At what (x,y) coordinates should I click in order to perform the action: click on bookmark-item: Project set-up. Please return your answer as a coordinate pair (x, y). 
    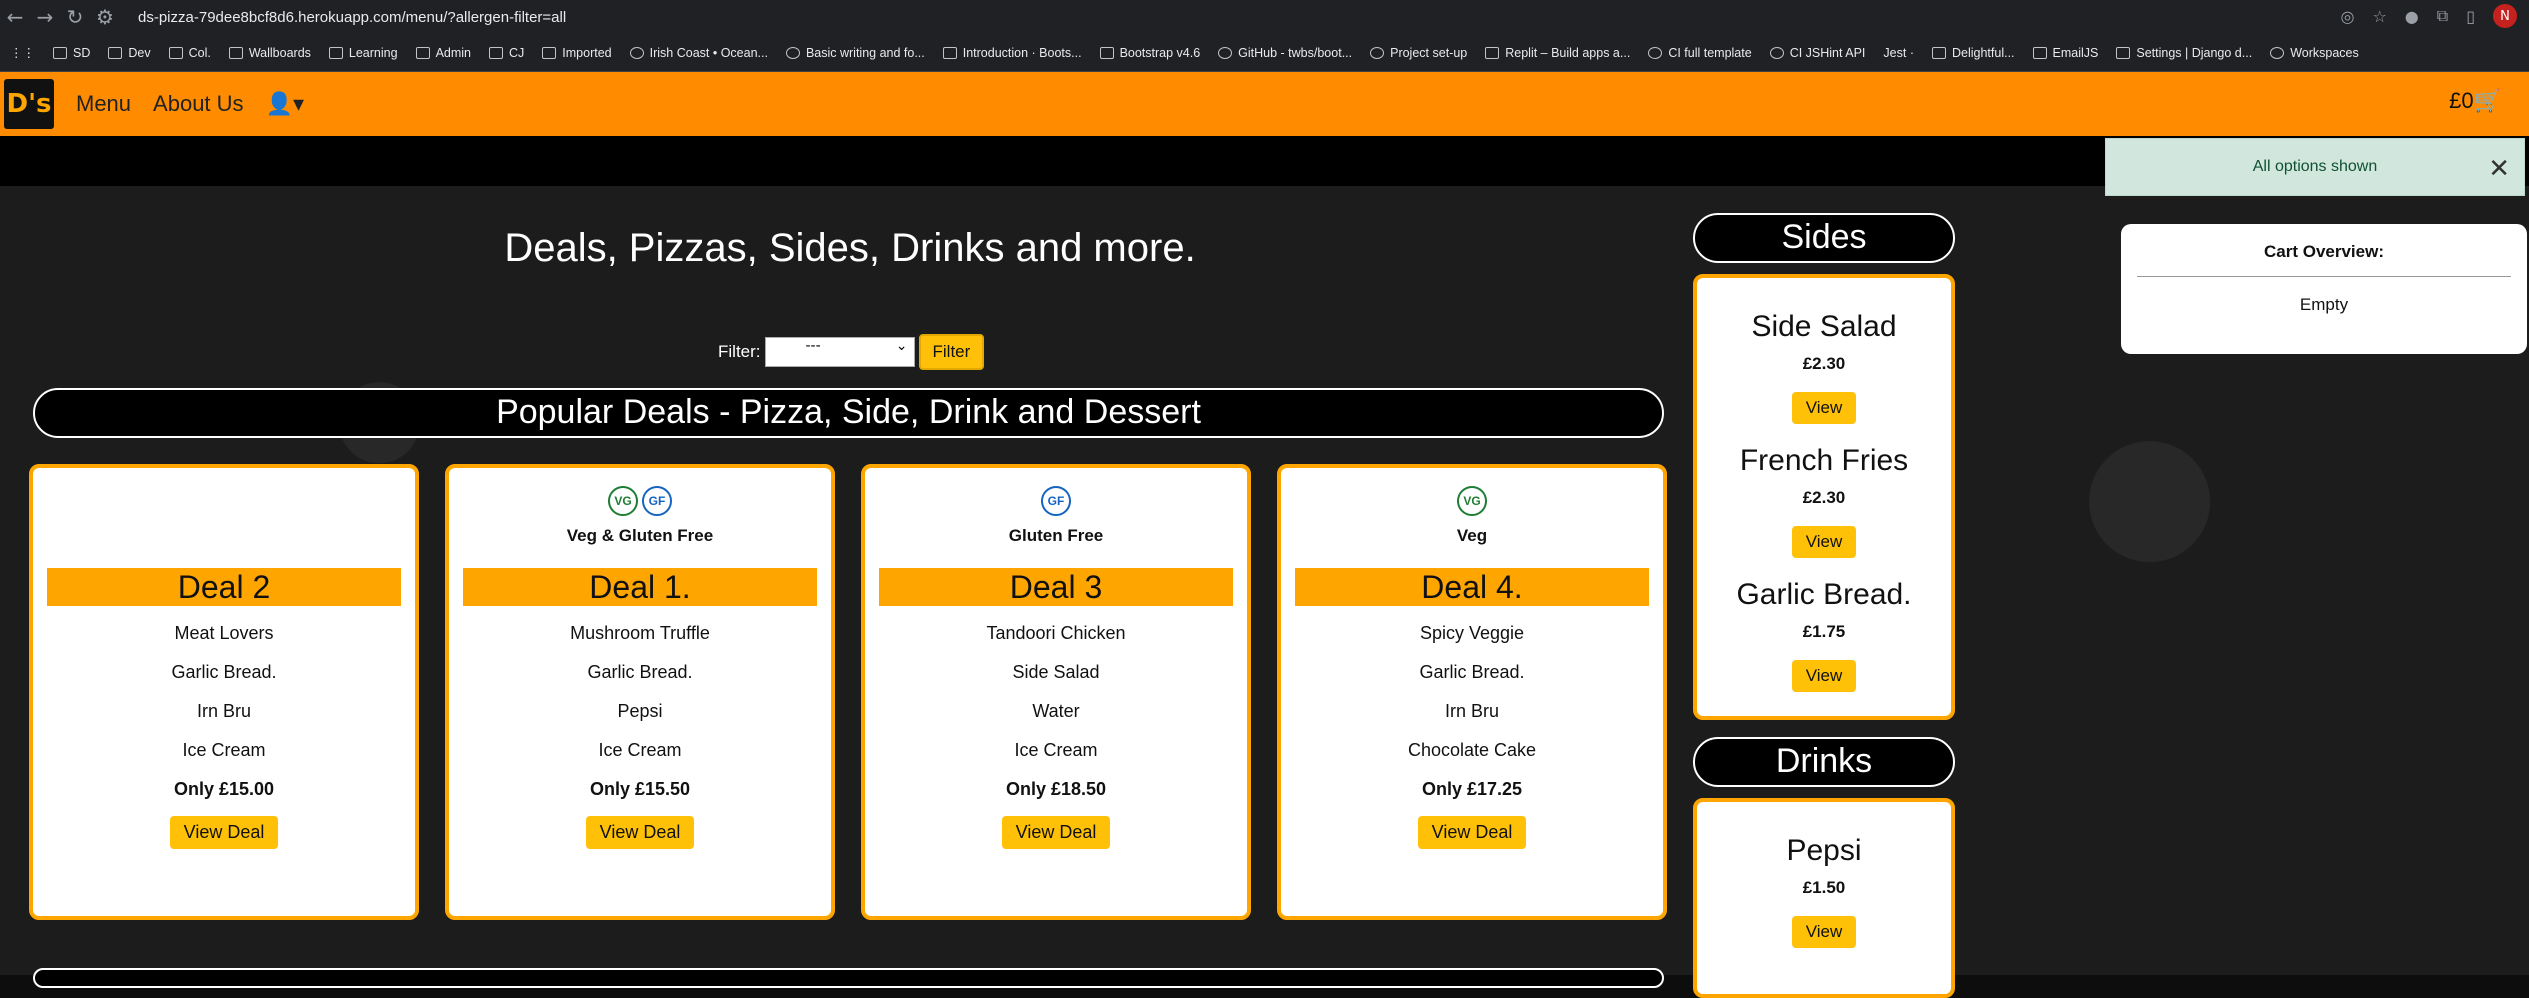
    Looking at the image, I should click on (1418, 53).